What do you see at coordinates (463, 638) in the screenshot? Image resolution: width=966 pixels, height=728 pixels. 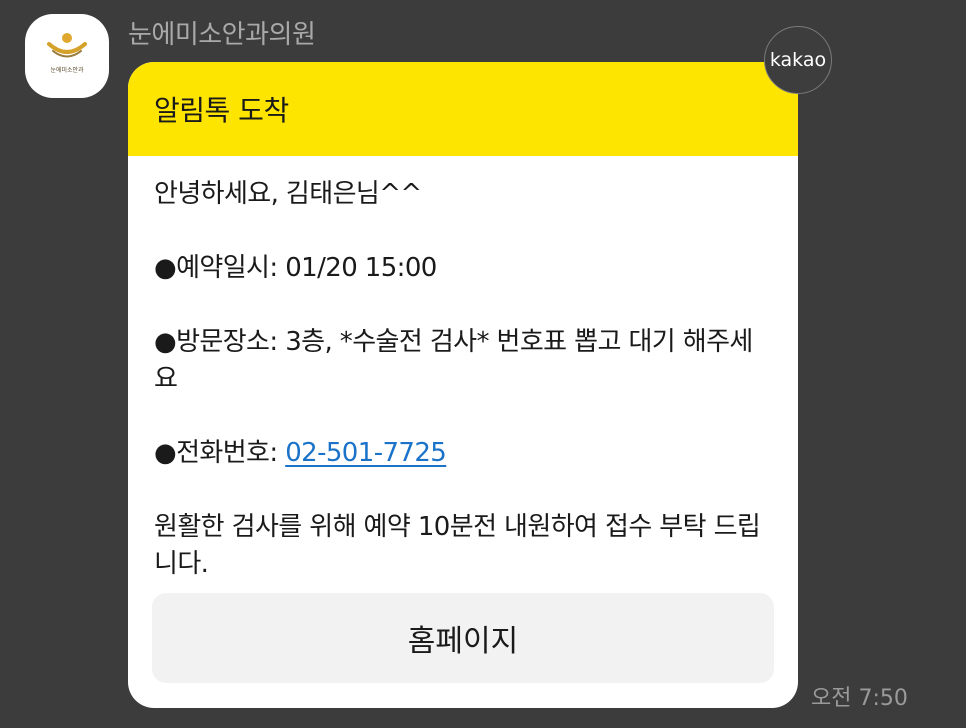 I see `homepage-button: 홈페이지` at bounding box center [463, 638].